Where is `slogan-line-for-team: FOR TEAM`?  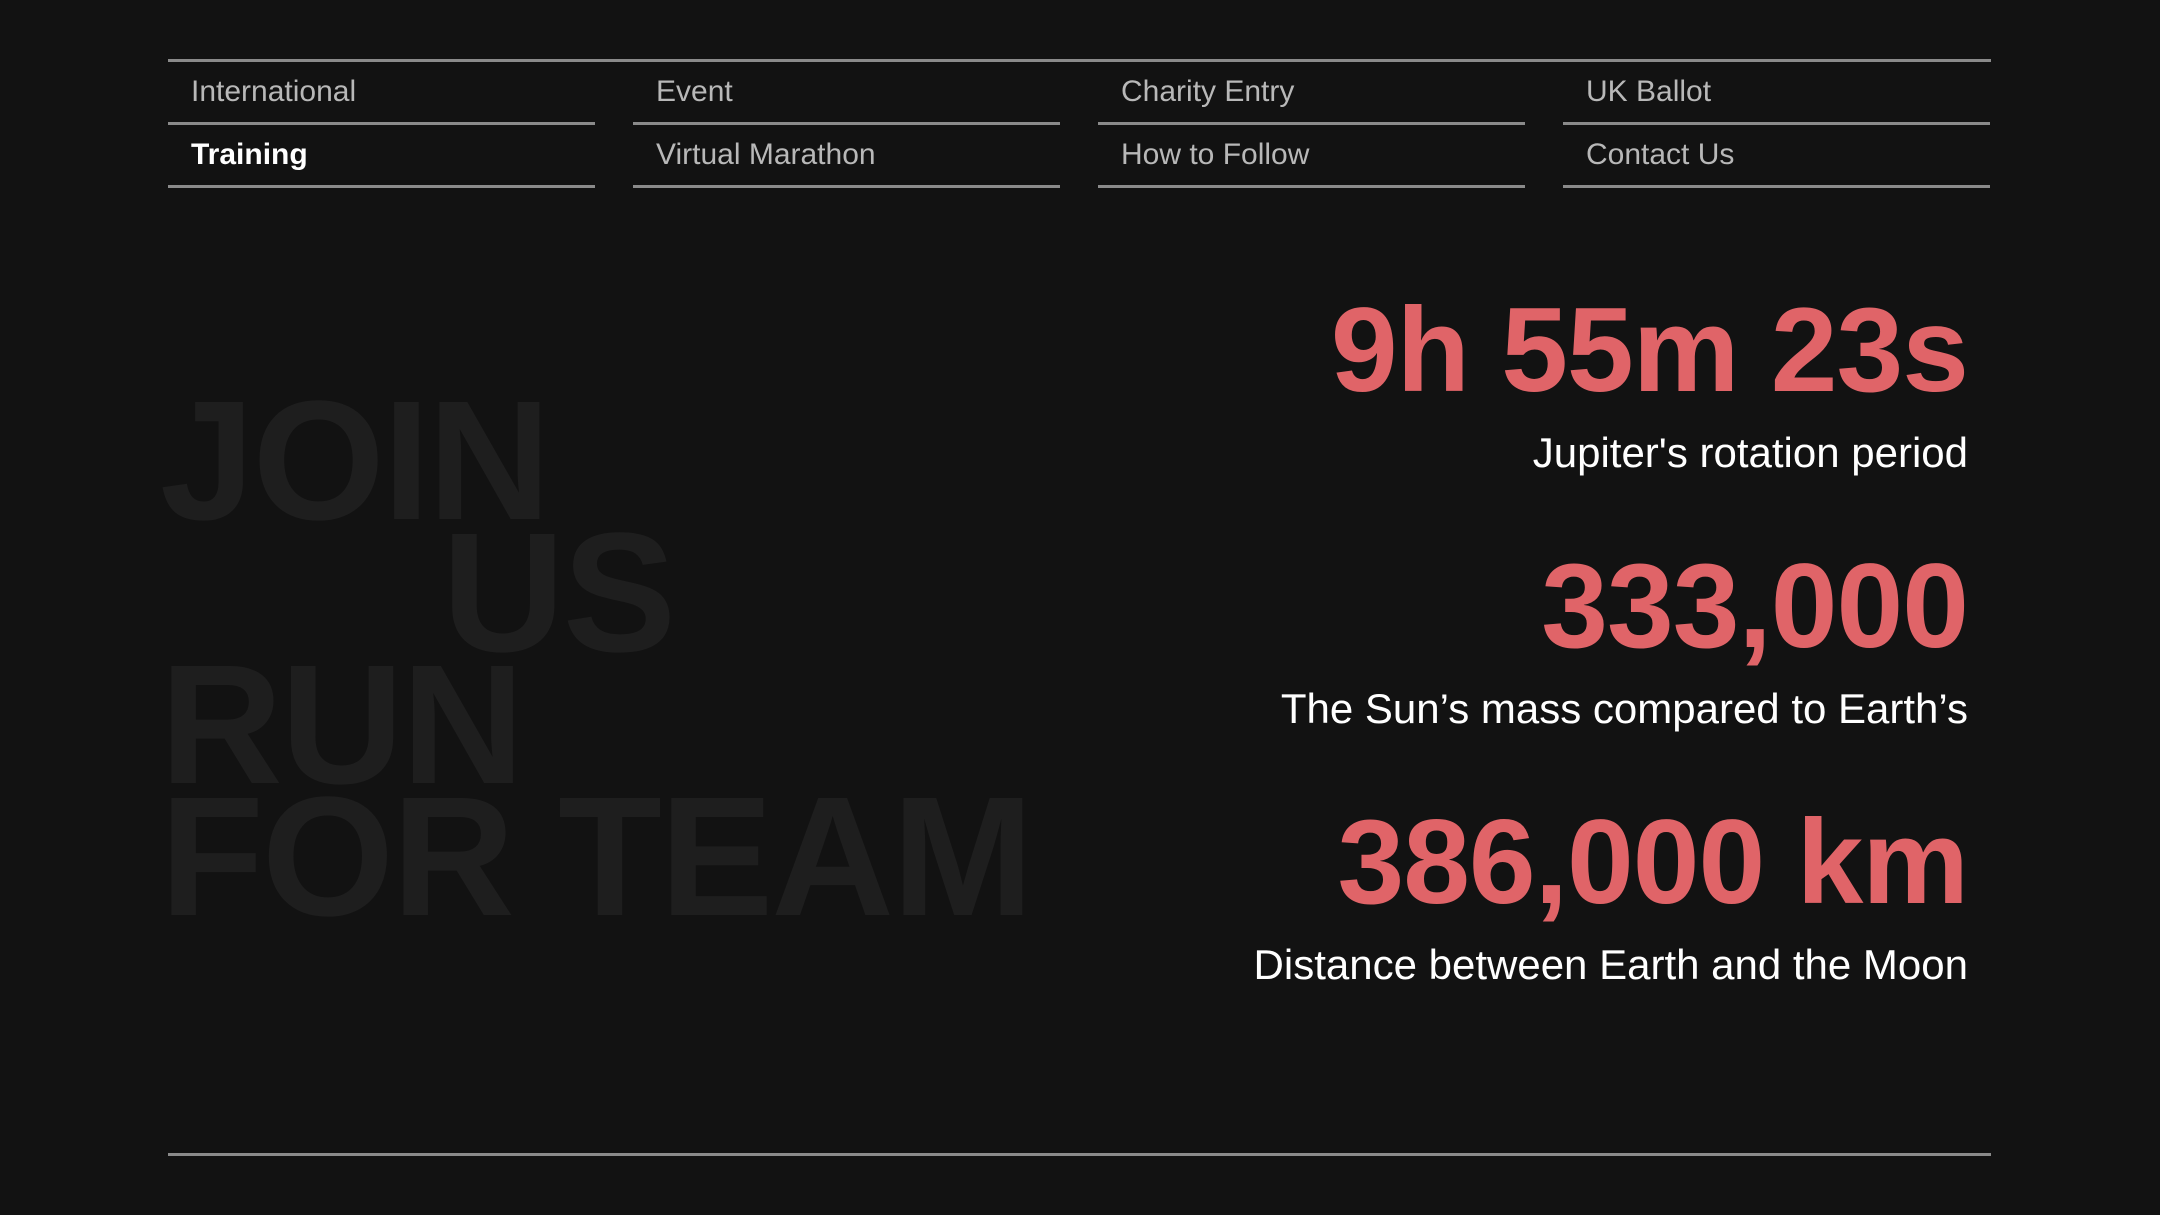
slogan-line-for-team: FOR TEAM is located at coordinates (597, 857).